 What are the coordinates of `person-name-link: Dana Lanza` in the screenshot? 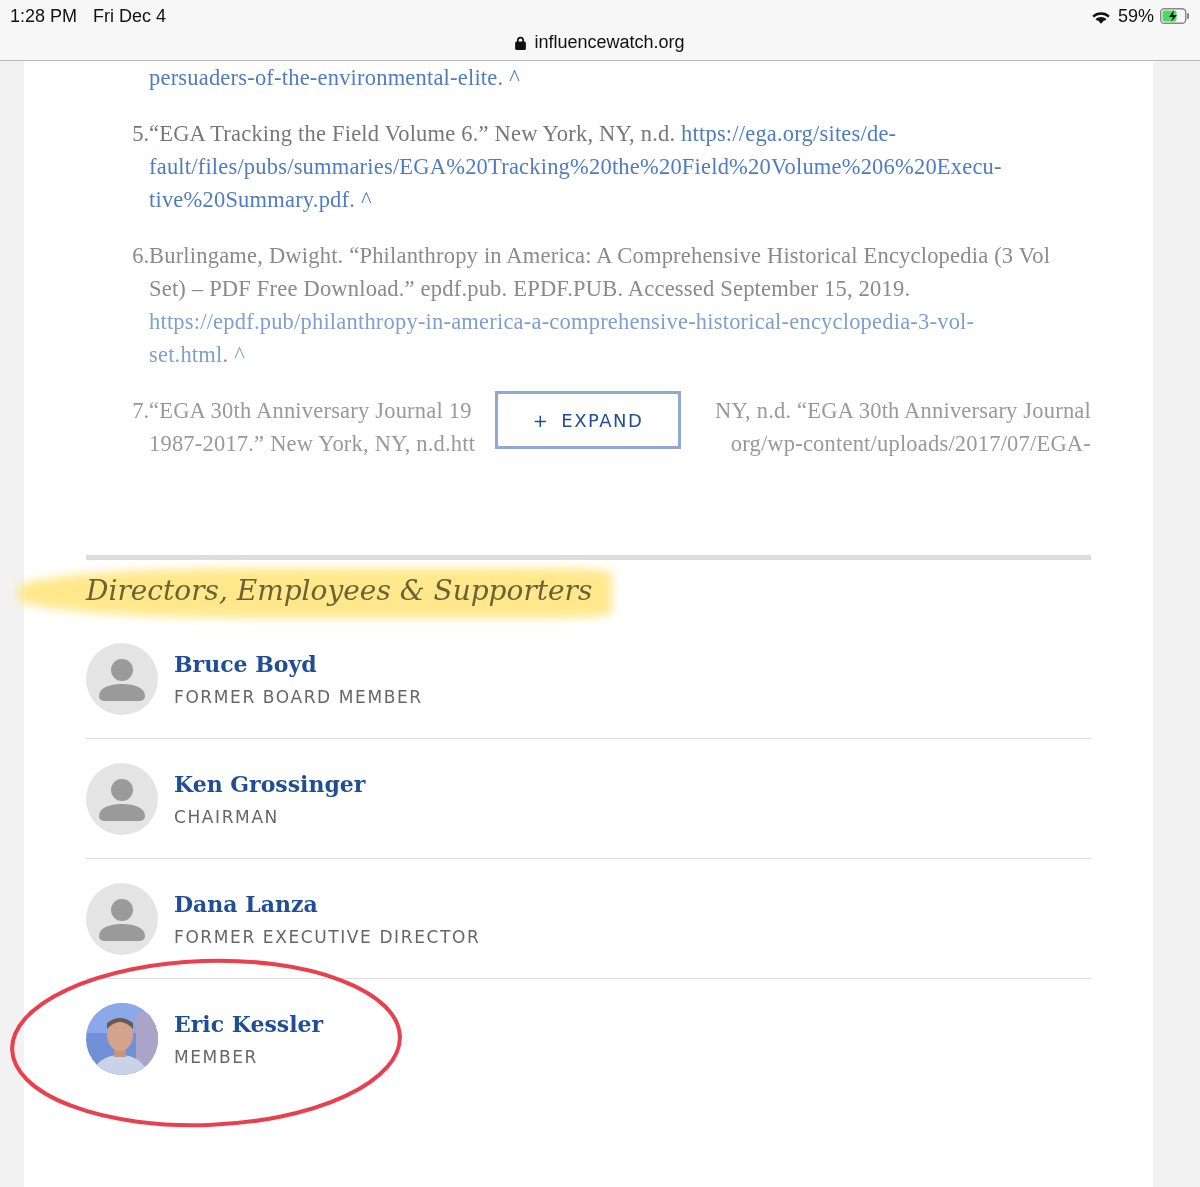 It's located at (327, 903).